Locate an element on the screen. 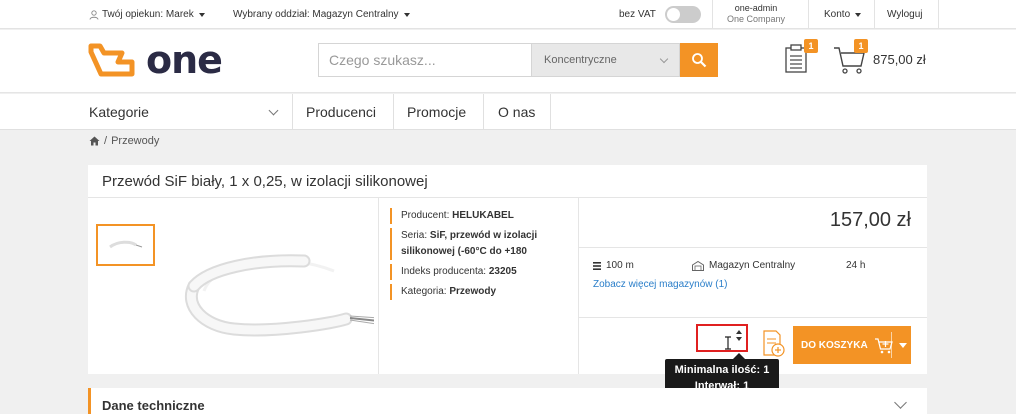 Image resolution: width=1016 pixels, height=414 pixels. nav-item-promotions: Promocje is located at coordinates (436, 112).